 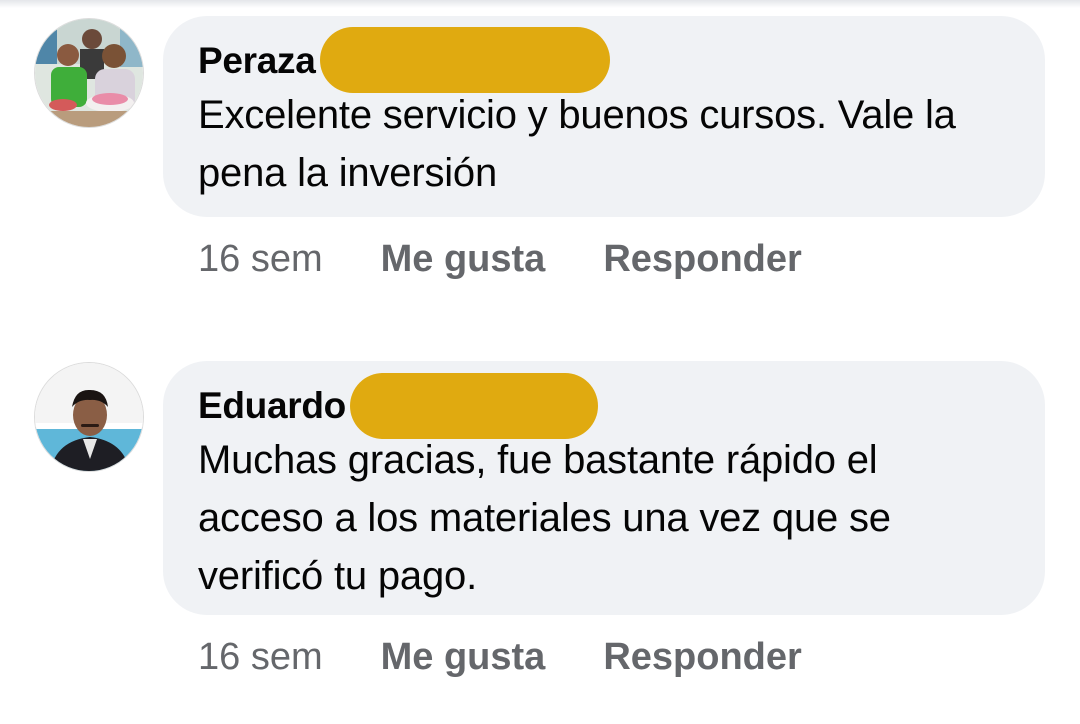 What do you see at coordinates (257, 61) in the screenshot?
I see `comment-author: Peraza` at bounding box center [257, 61].